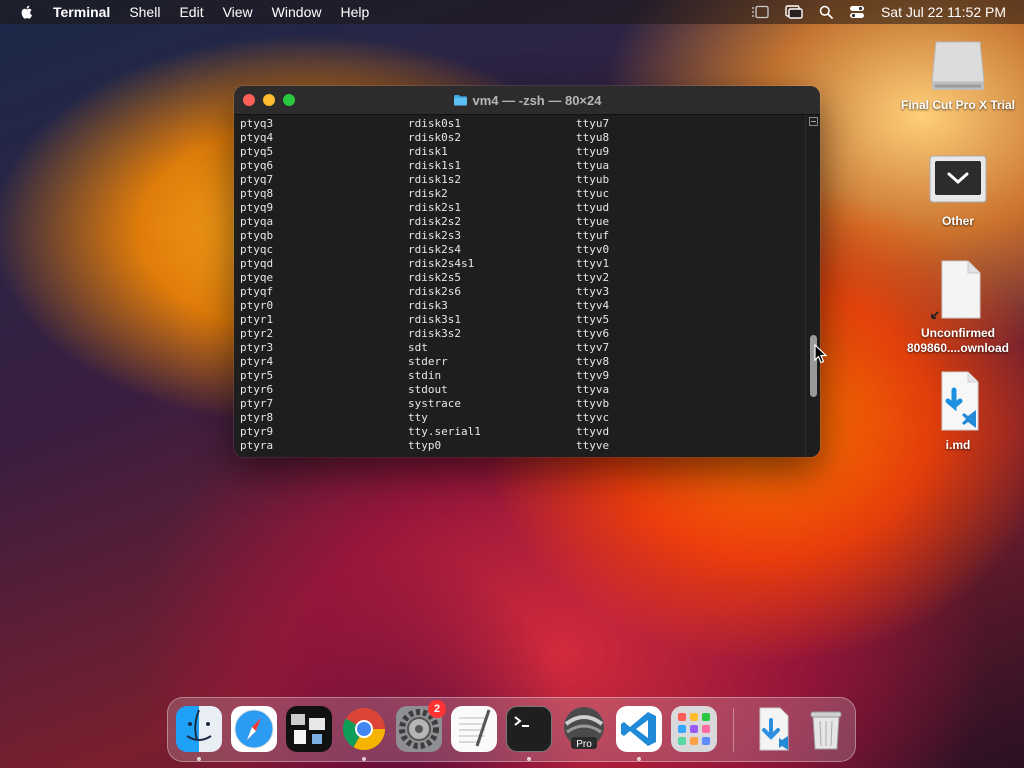 This screenshot has height=768, width=1024. I want to click on terminal-cell: ttyp0, so click(425, 445).